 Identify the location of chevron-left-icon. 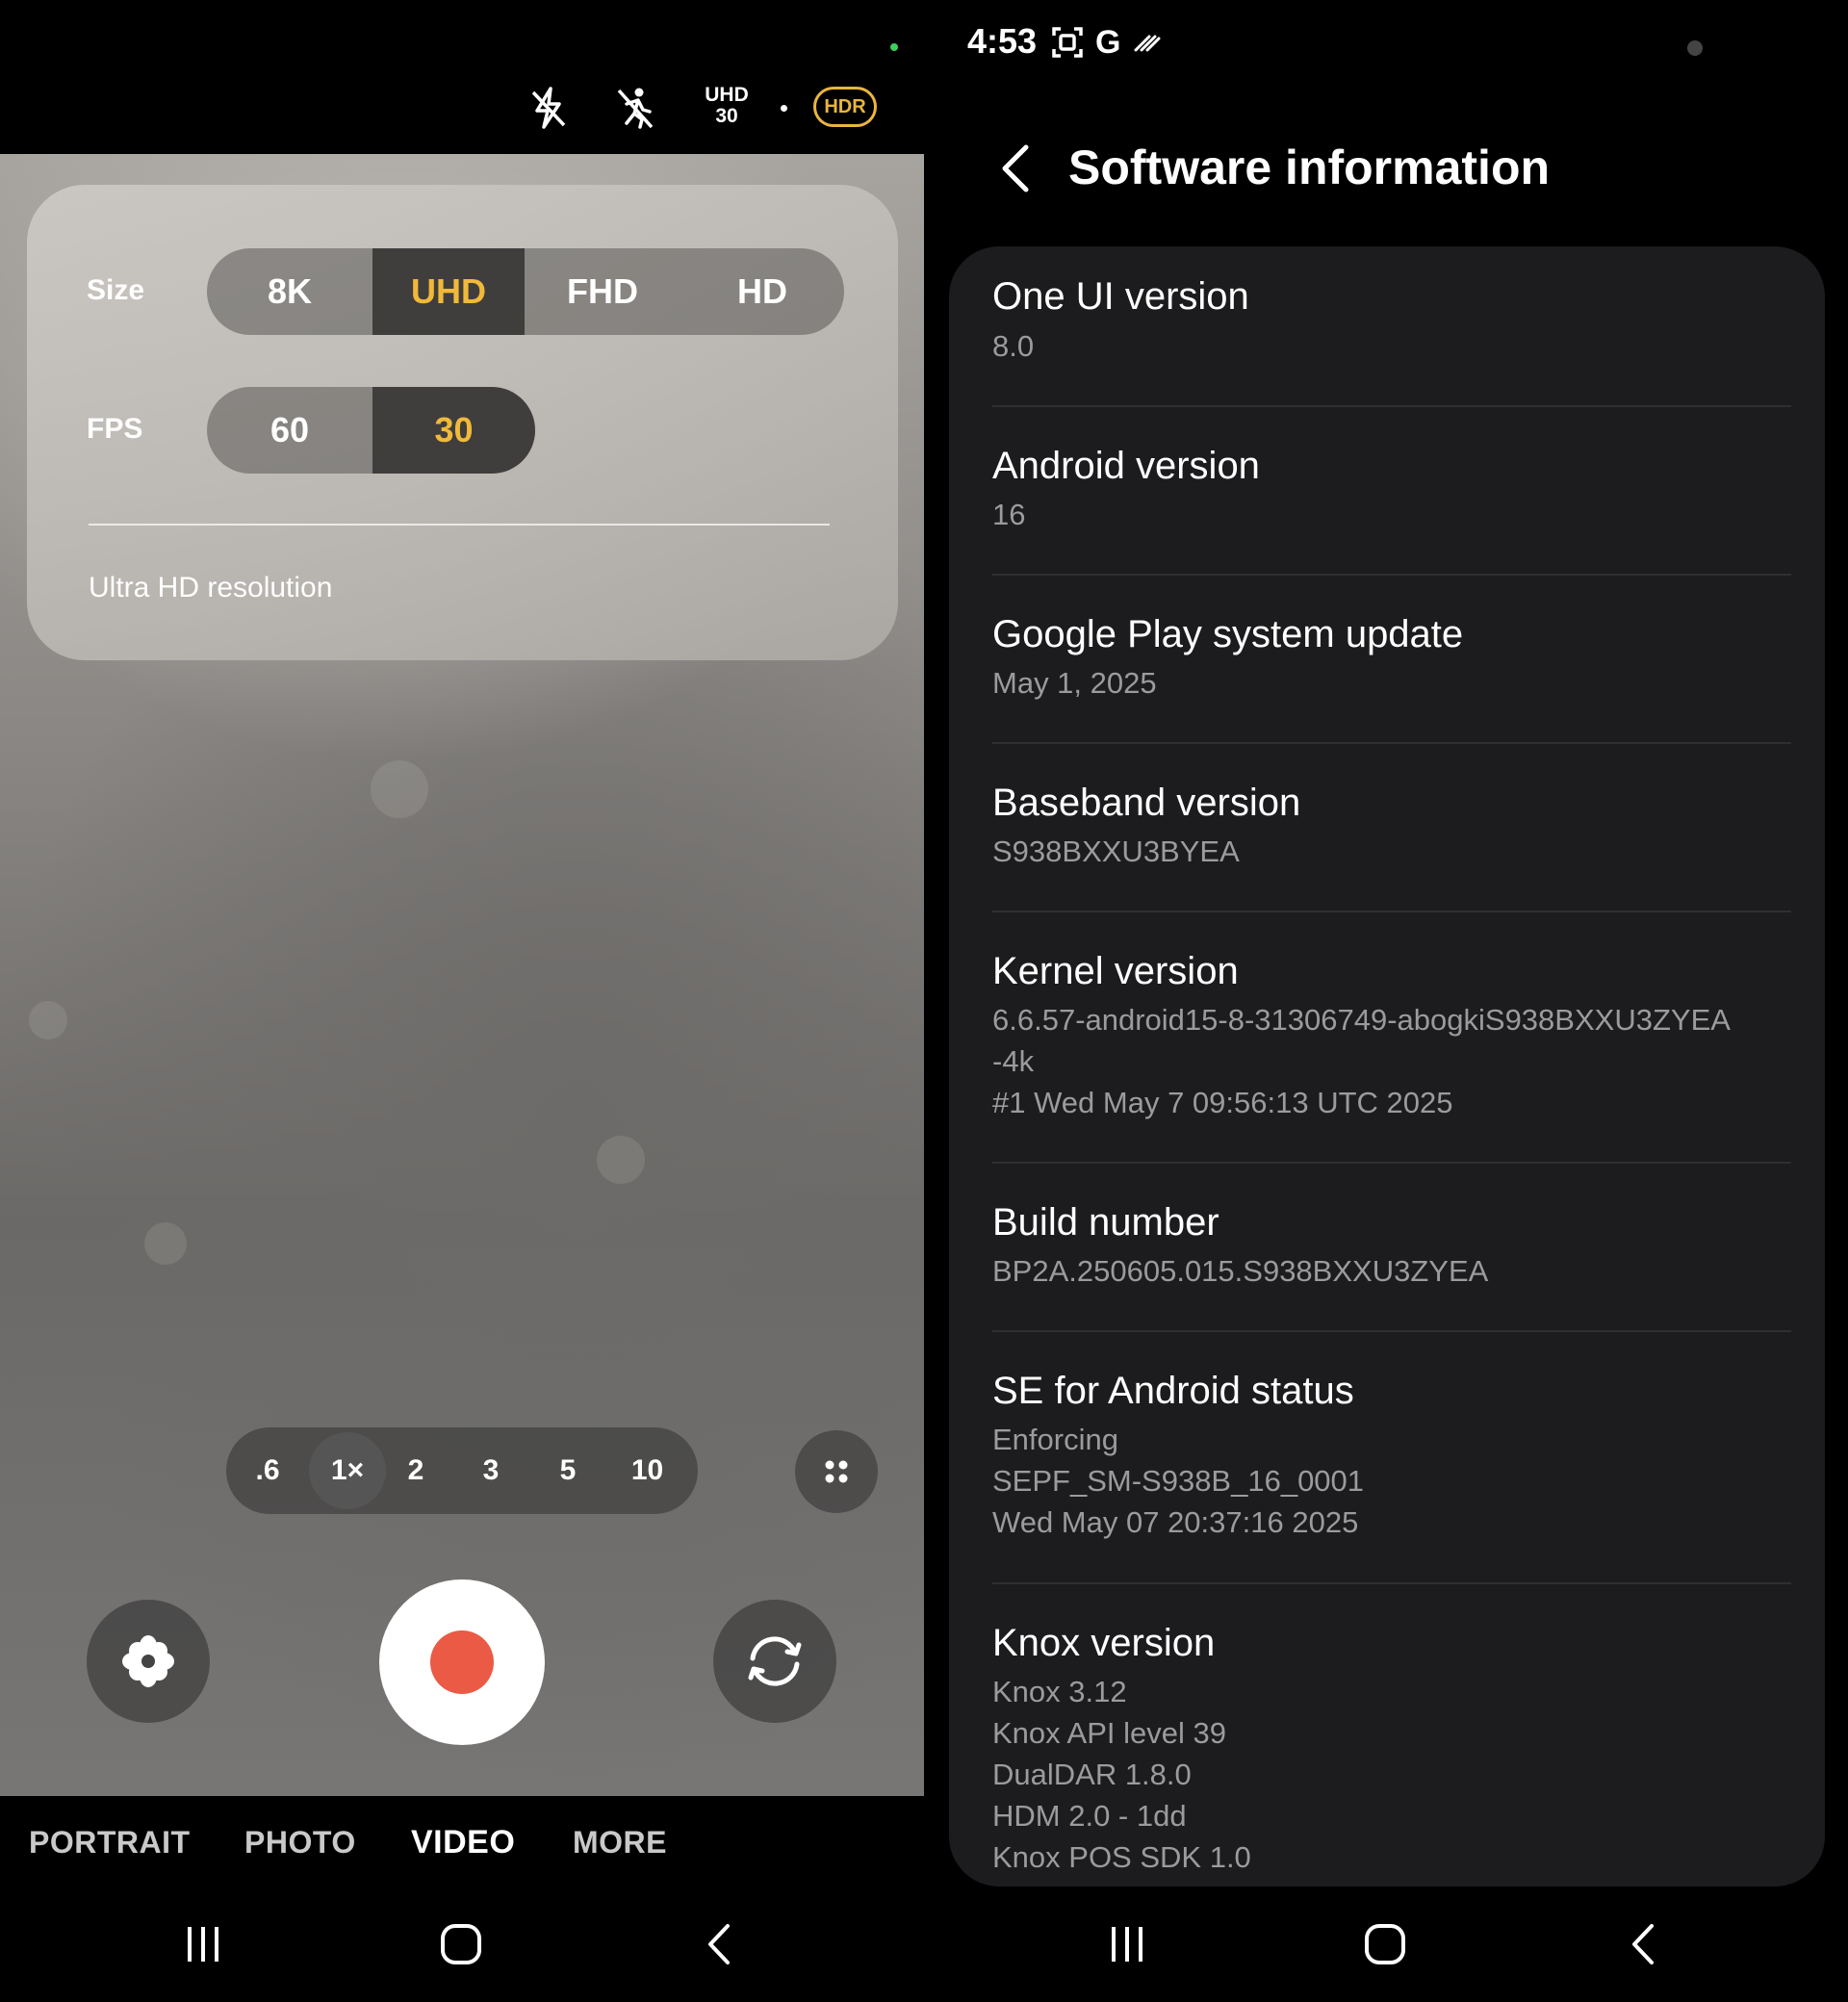
(1015, 168).